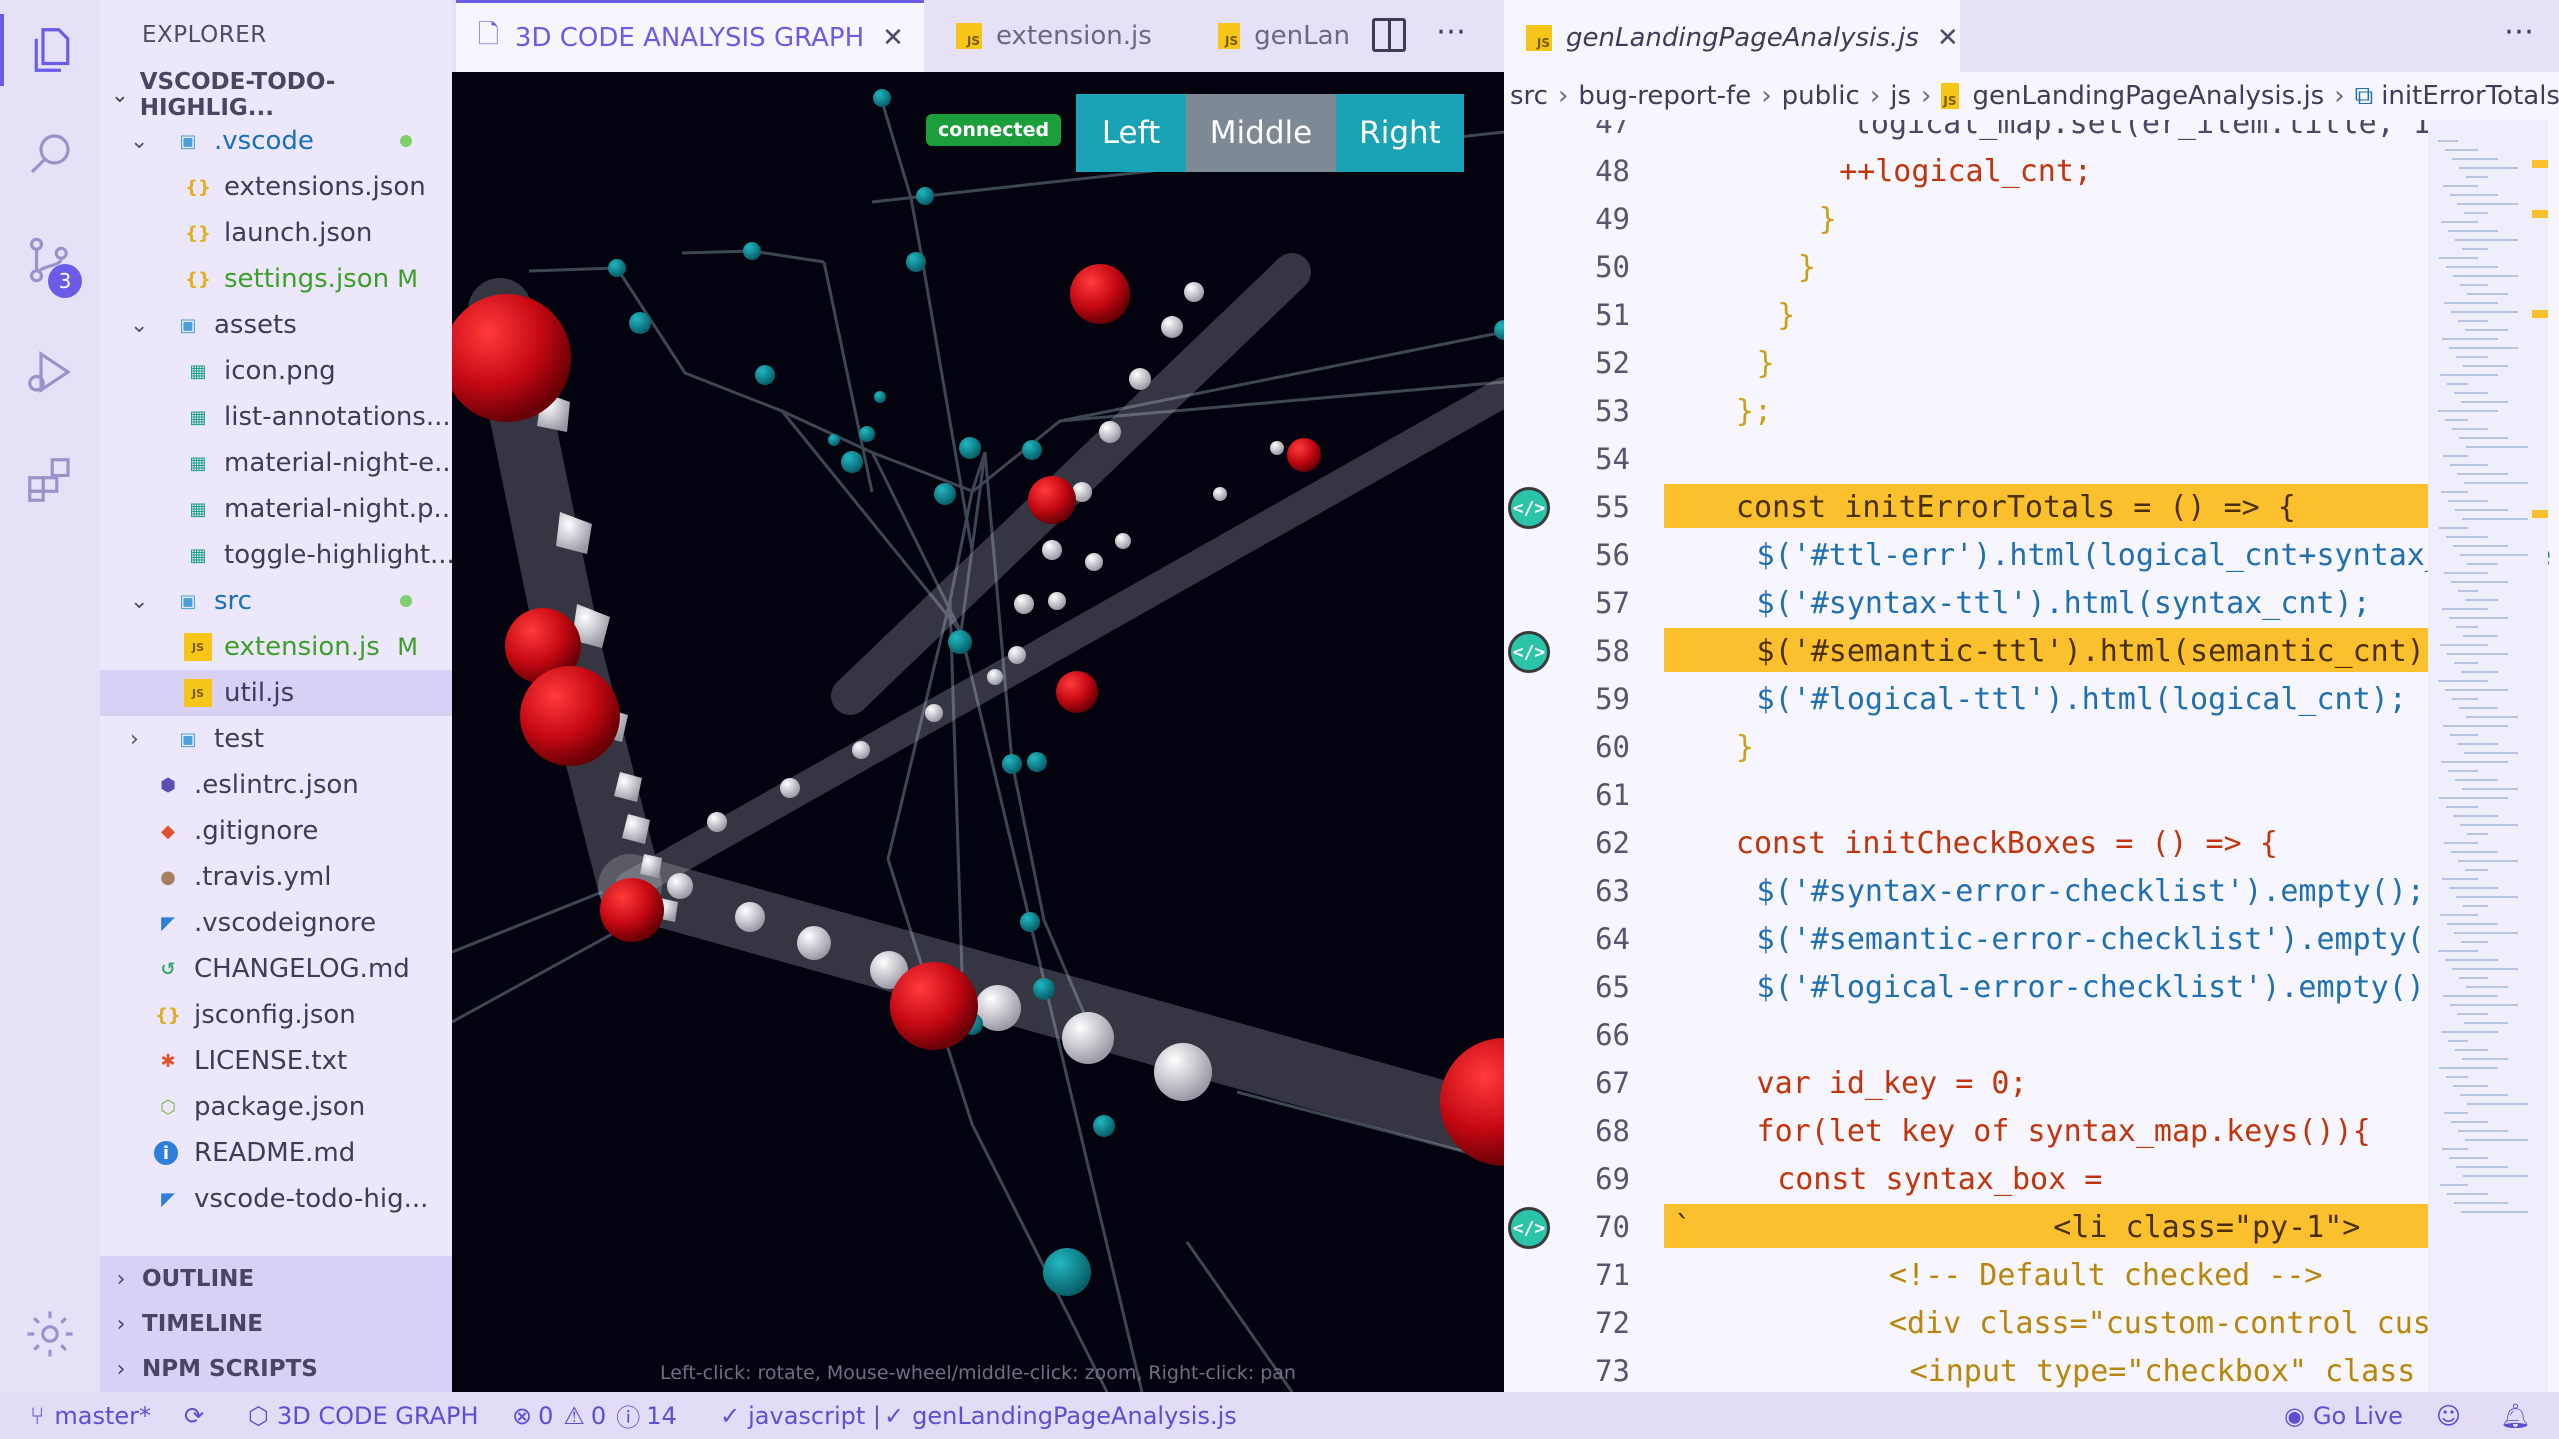  Describe the element at coordinates (90, 1415) in the screenshot. I see `branch-status: ⑂ master*` at that location.